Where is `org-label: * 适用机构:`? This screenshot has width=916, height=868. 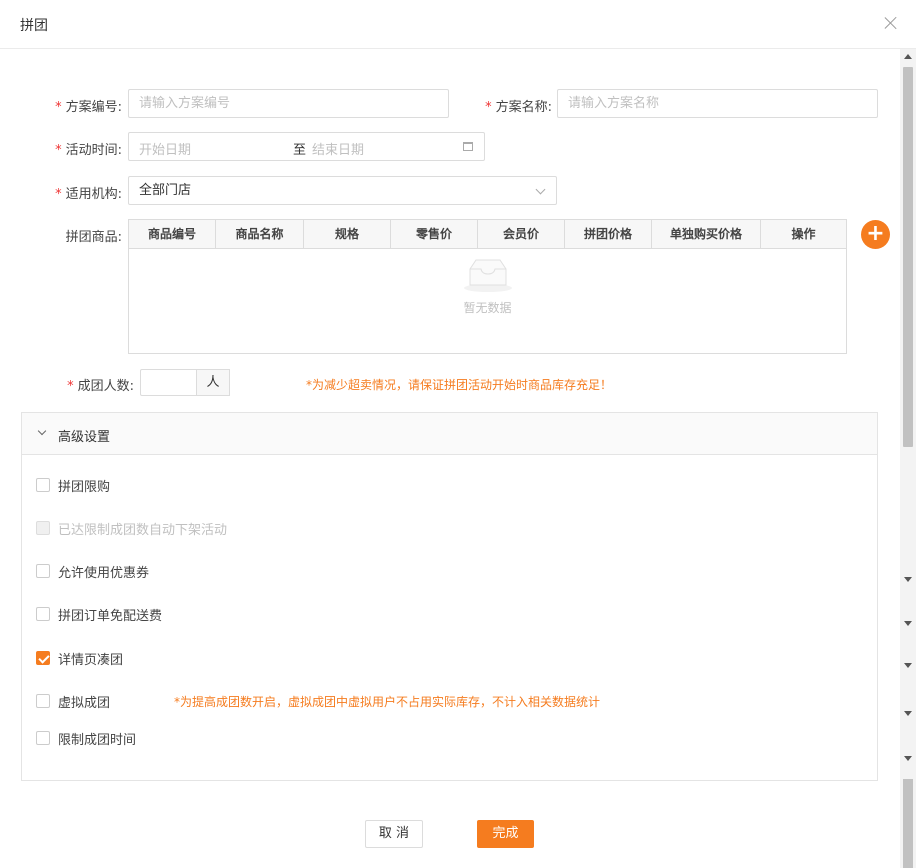
org-label: * 适用机构: is located at coordinates (88, 194).